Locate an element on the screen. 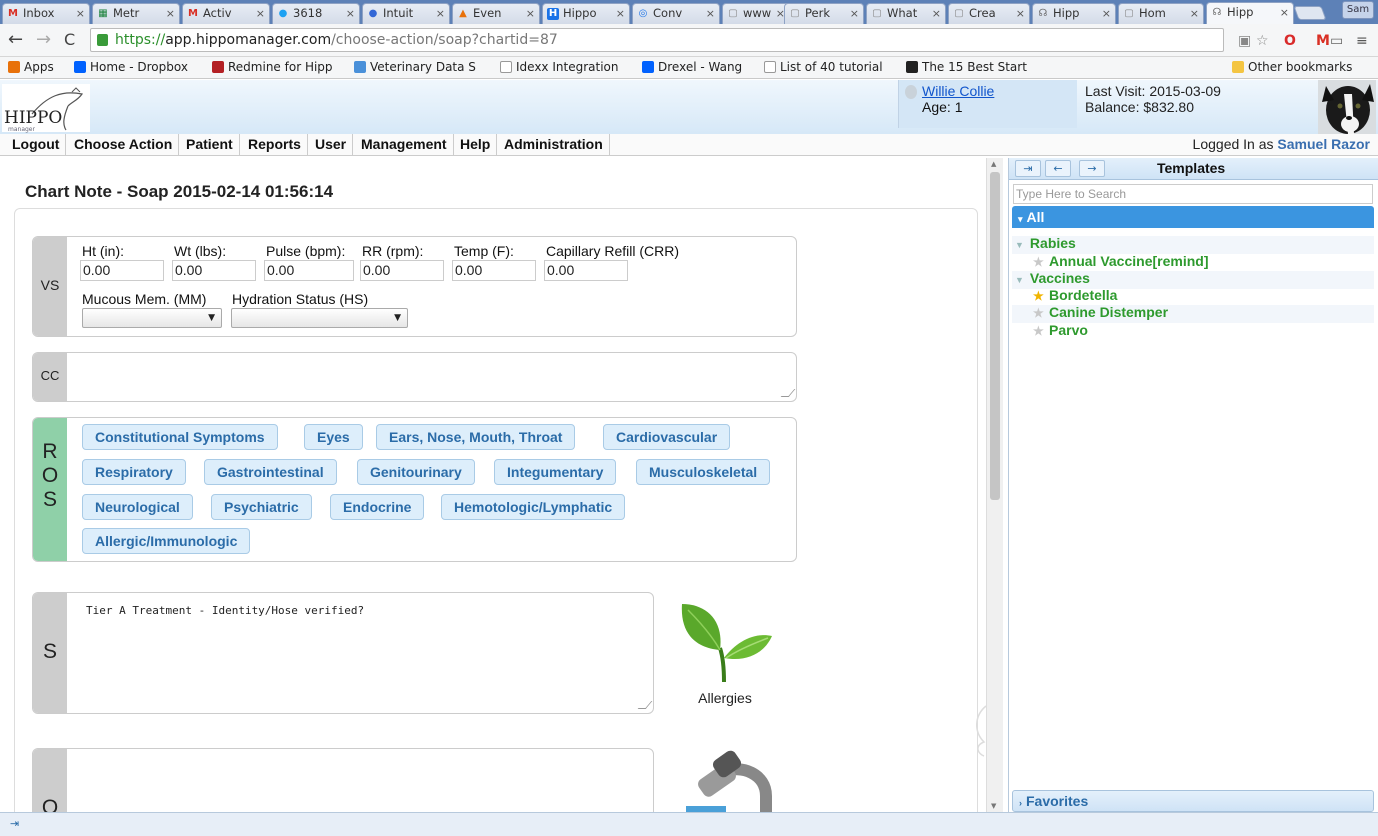 The height and width of the screenshot is (836, 1378). ros-integumentary-button: Integumentary is located at coordinates (555, 472).